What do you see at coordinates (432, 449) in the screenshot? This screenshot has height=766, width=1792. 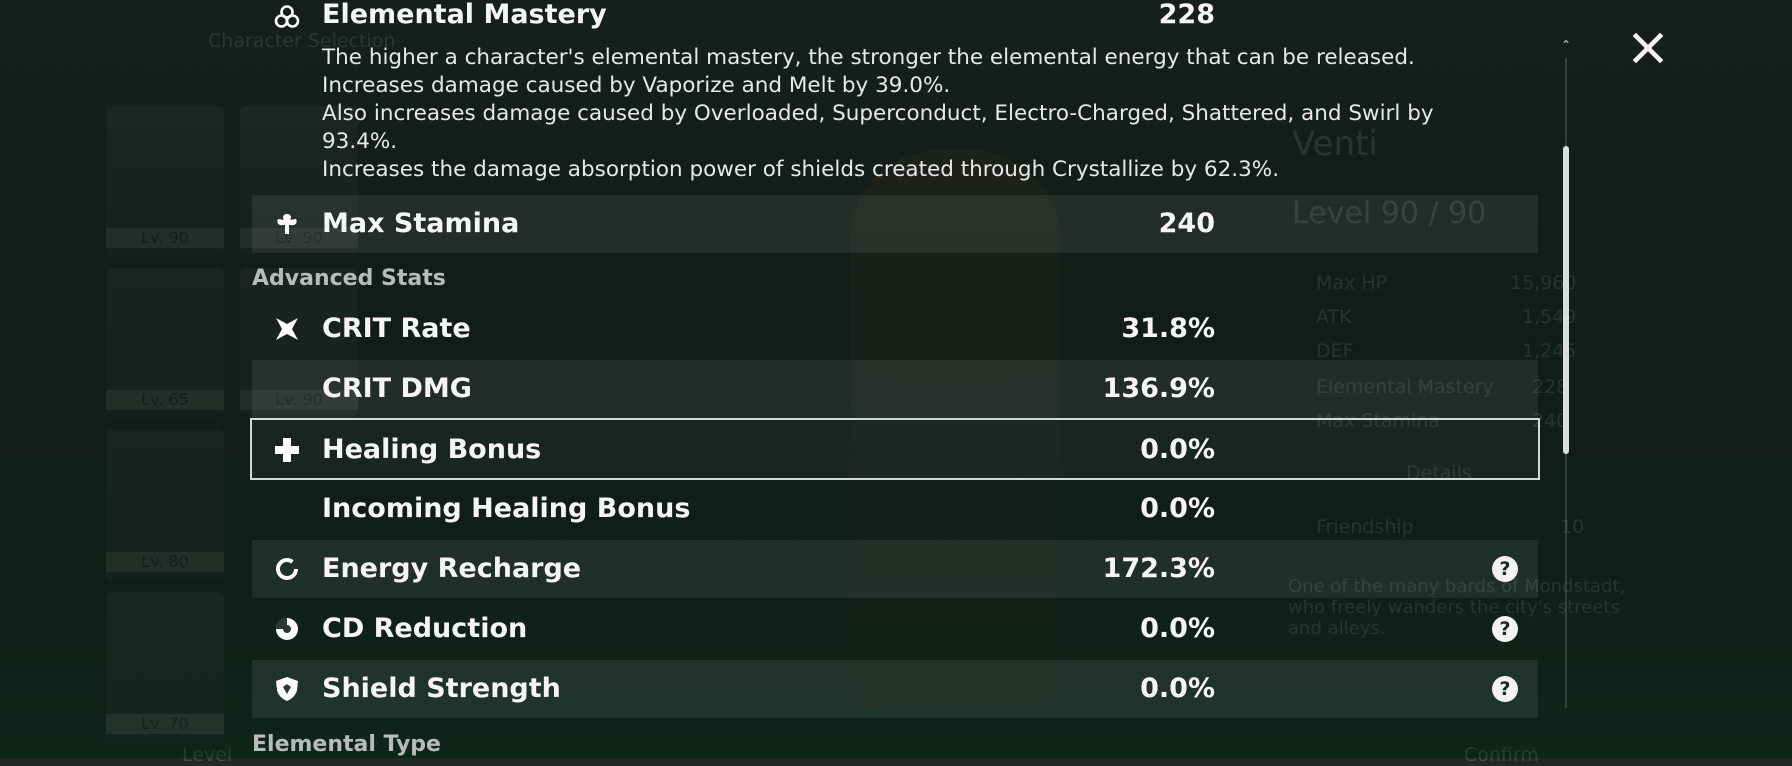 I see `stat-label: Healing Bonus` at bounding box center [432, 449].